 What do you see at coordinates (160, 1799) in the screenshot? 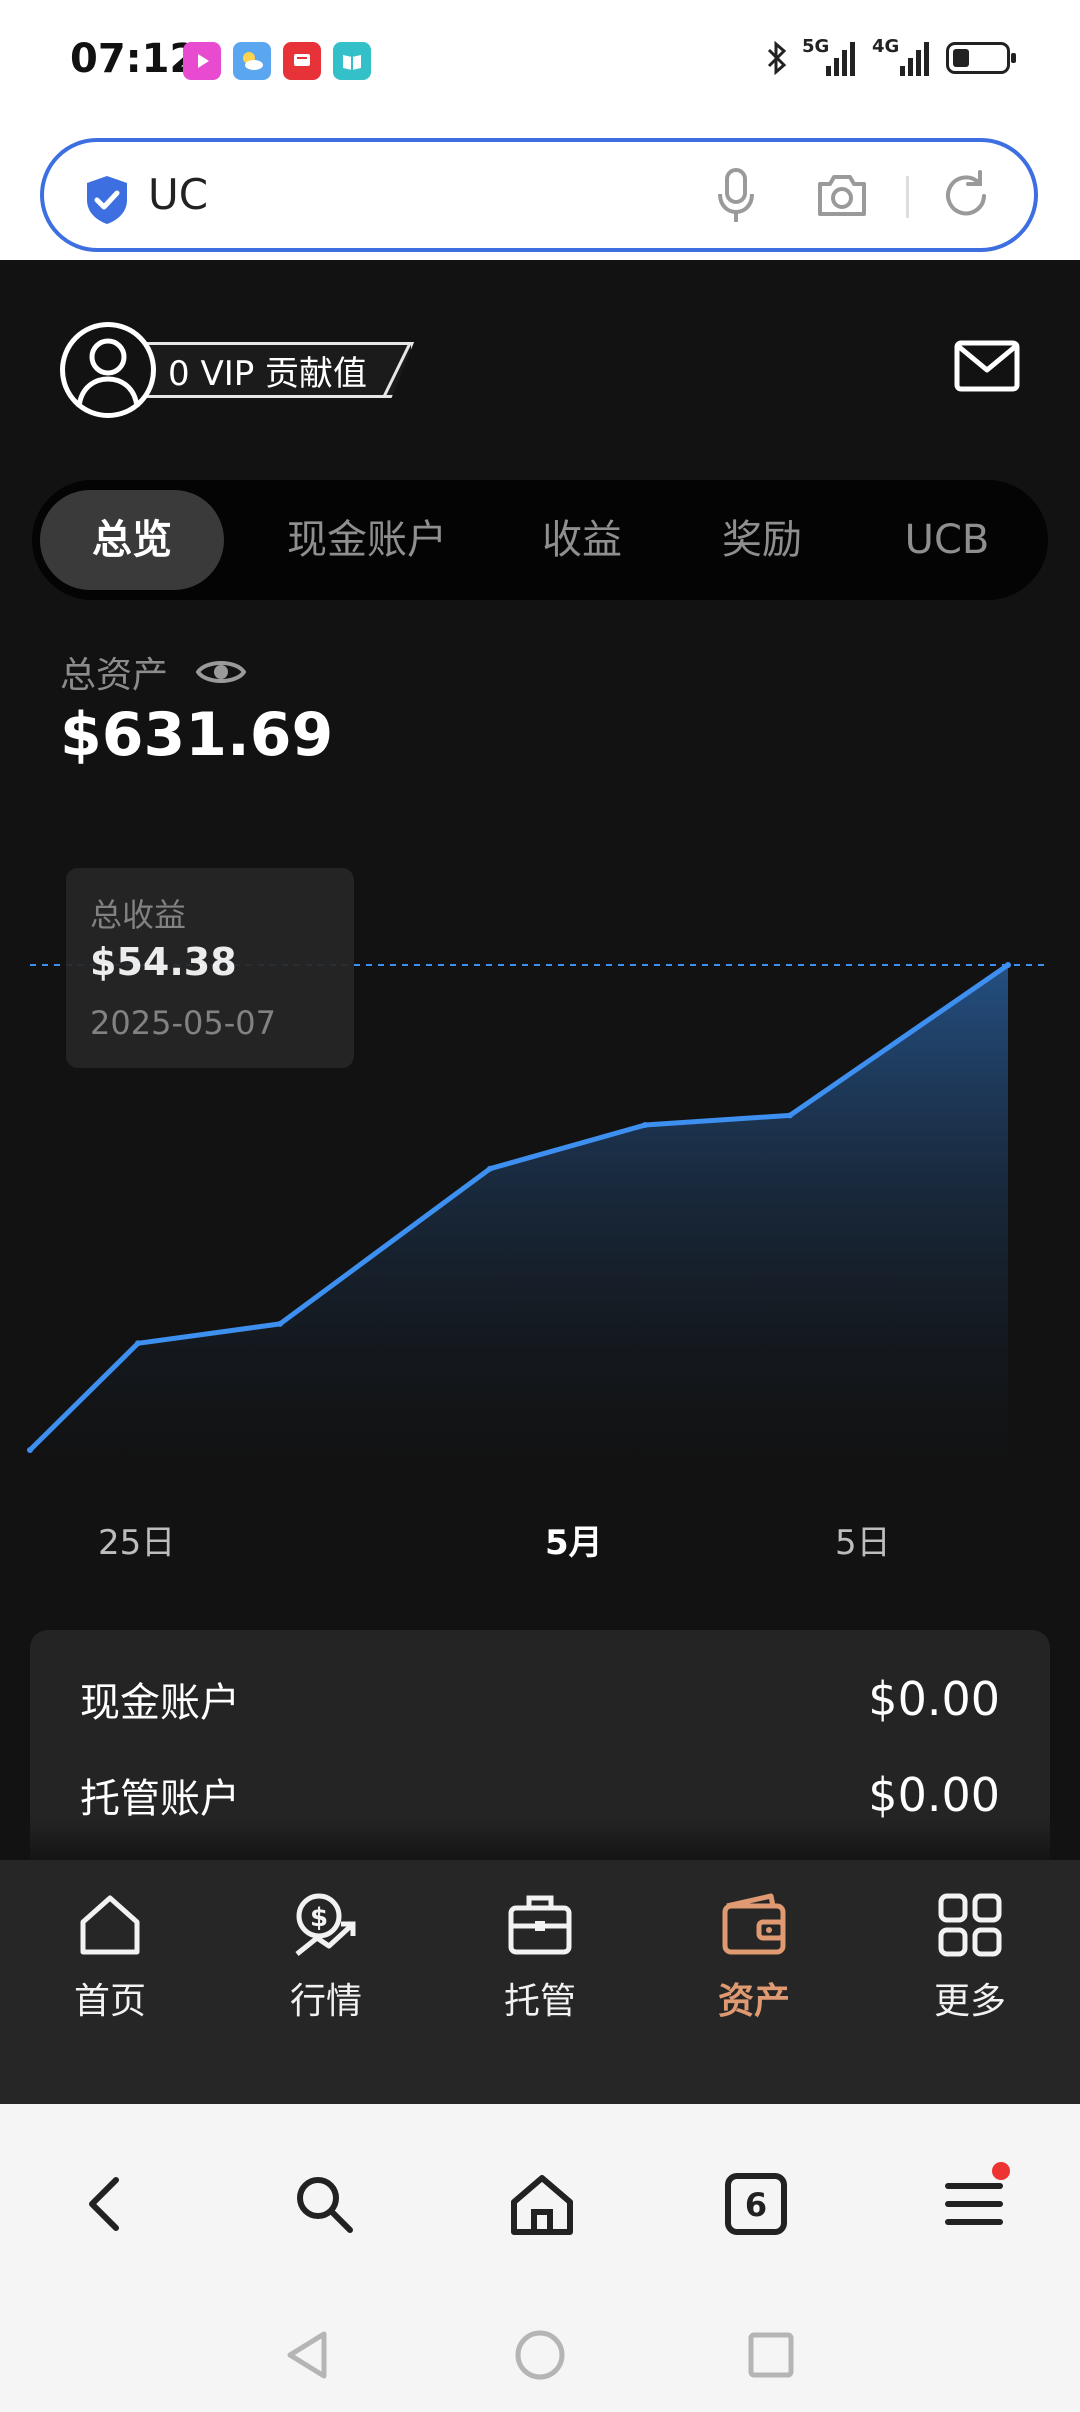
I see `account-name: 托管账户` at bounding box center [160, 1799].